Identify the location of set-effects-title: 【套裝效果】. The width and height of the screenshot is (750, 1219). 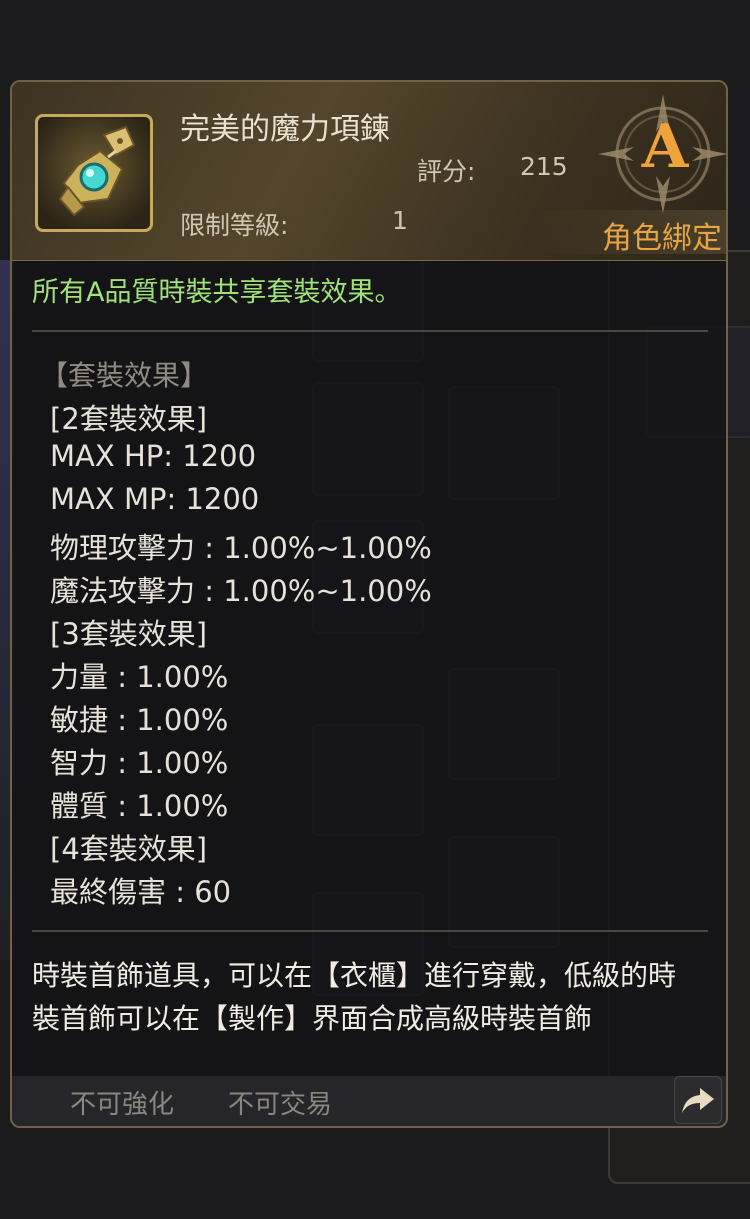
(124, 375).